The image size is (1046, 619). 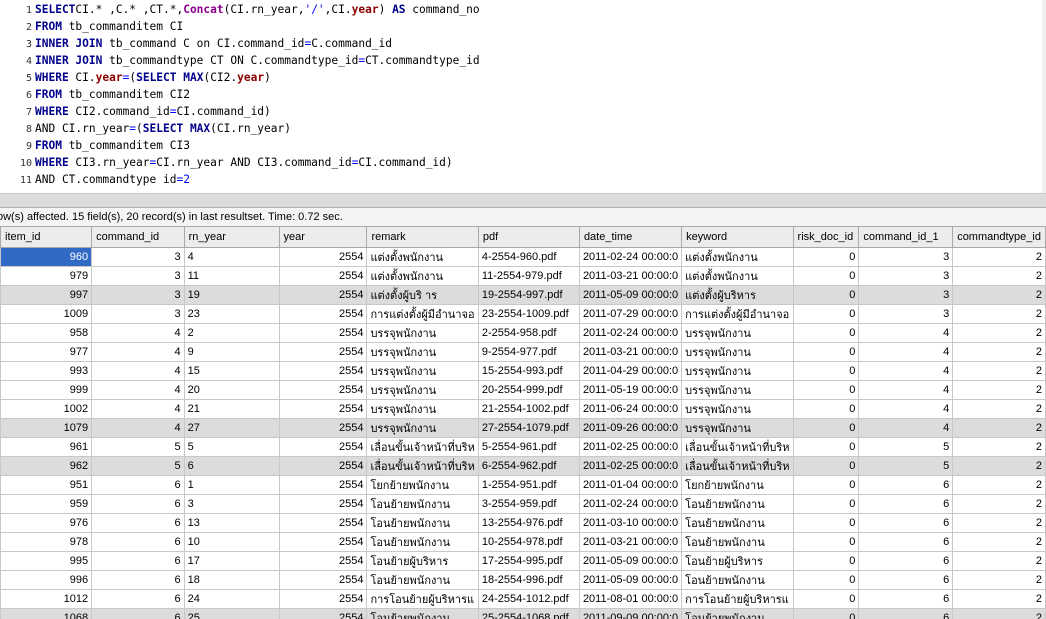 What do you see at coordinates (46, 333) in the screenshot?
I see `cell-item-id: 958` at bounding box center [46, 333].